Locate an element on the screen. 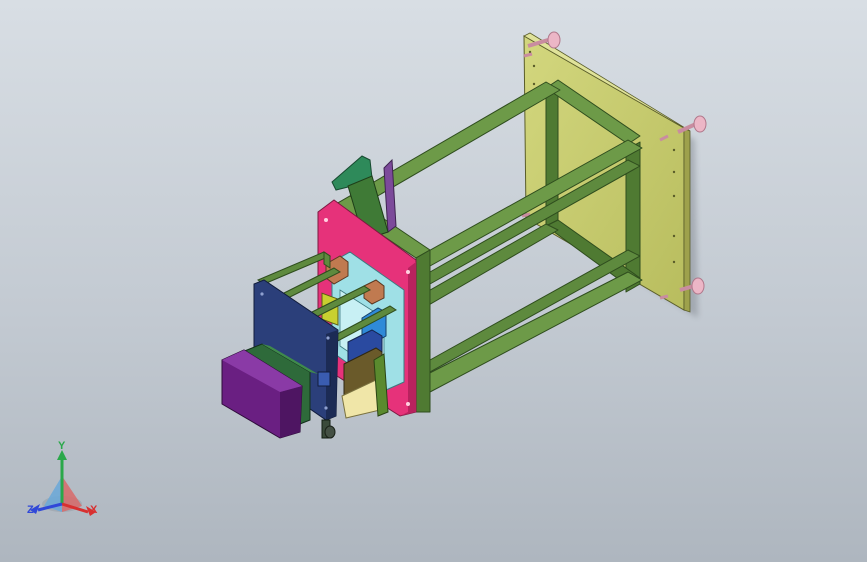 This screenshot has height=562, width=867. triad-x-label: X is located at coordinates (94, 510).